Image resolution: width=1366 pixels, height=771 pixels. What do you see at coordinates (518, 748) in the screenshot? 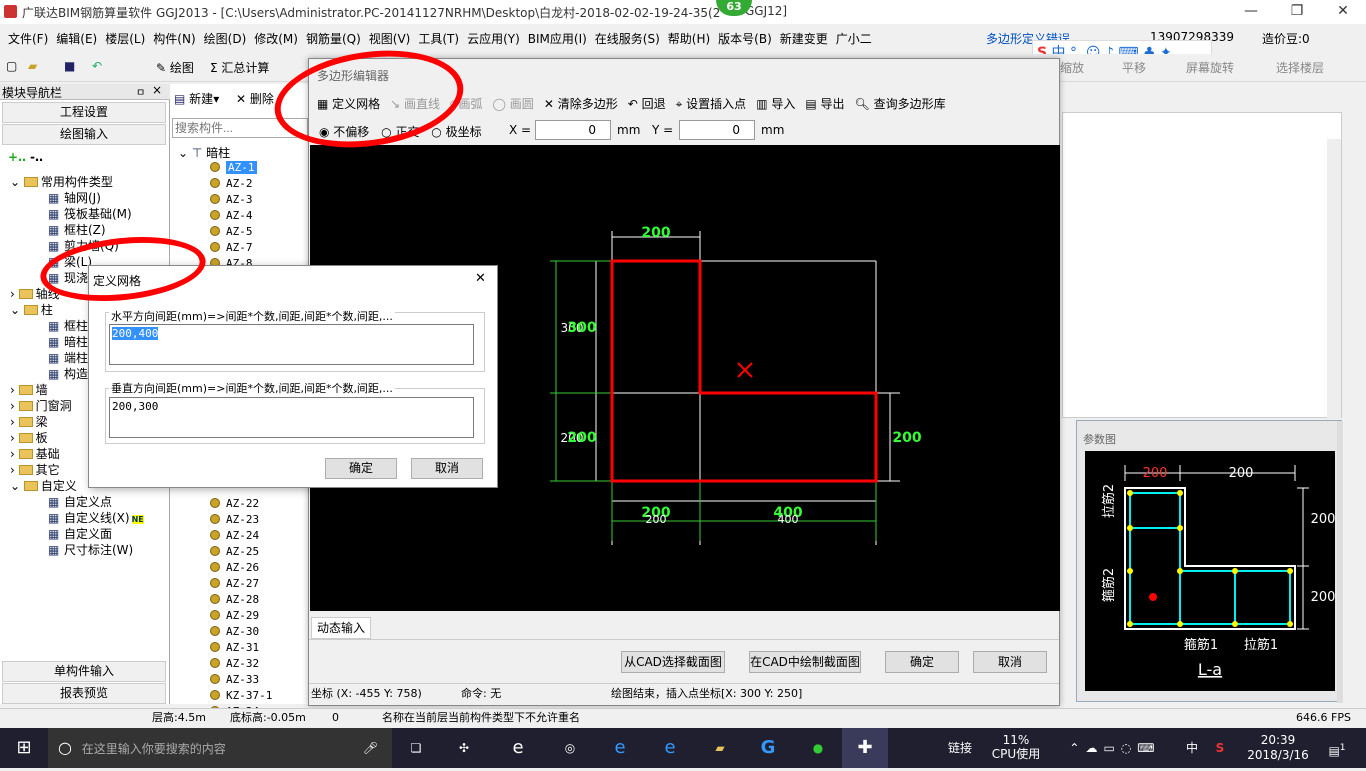
I see `taskbar-ie-icon: e` at bounding box center [518, 748].